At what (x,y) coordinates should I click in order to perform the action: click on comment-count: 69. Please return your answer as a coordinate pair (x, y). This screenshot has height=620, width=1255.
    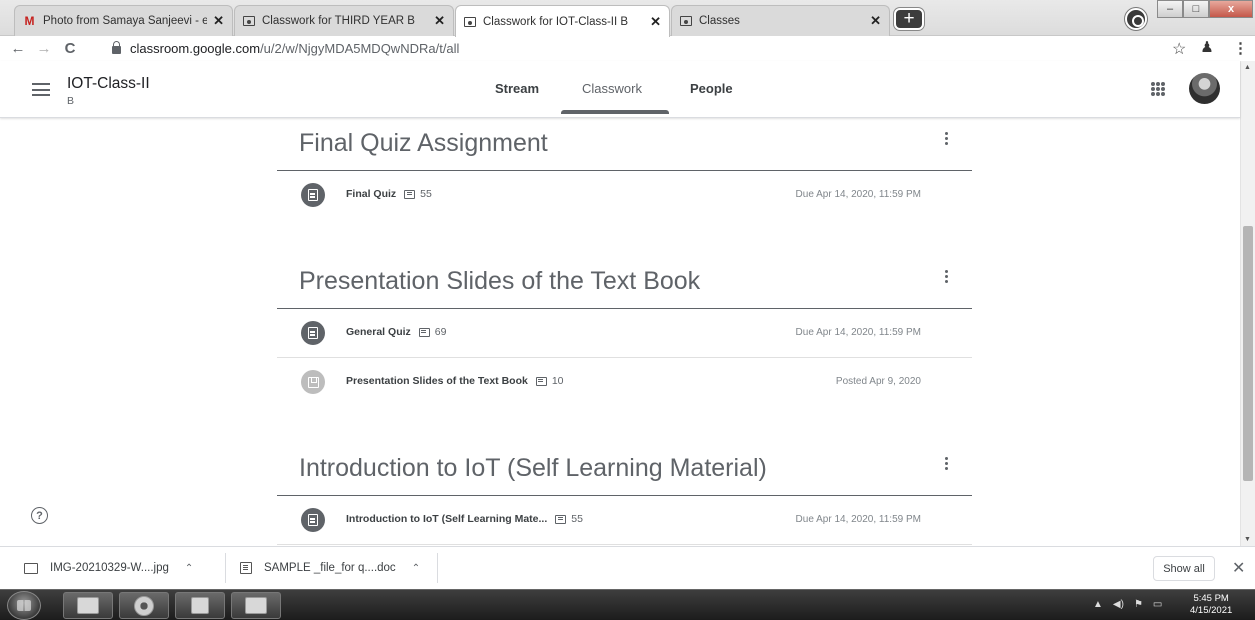
    Looking at the image, I should click on (440, 332).